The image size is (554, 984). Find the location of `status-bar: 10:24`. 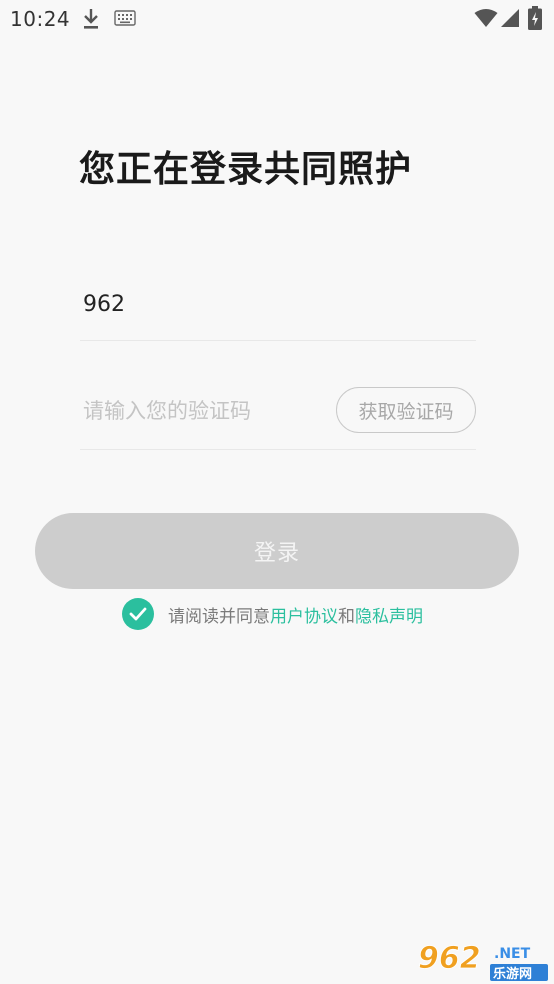

status-bar: 10:24 is located at coordinates (277, 19).